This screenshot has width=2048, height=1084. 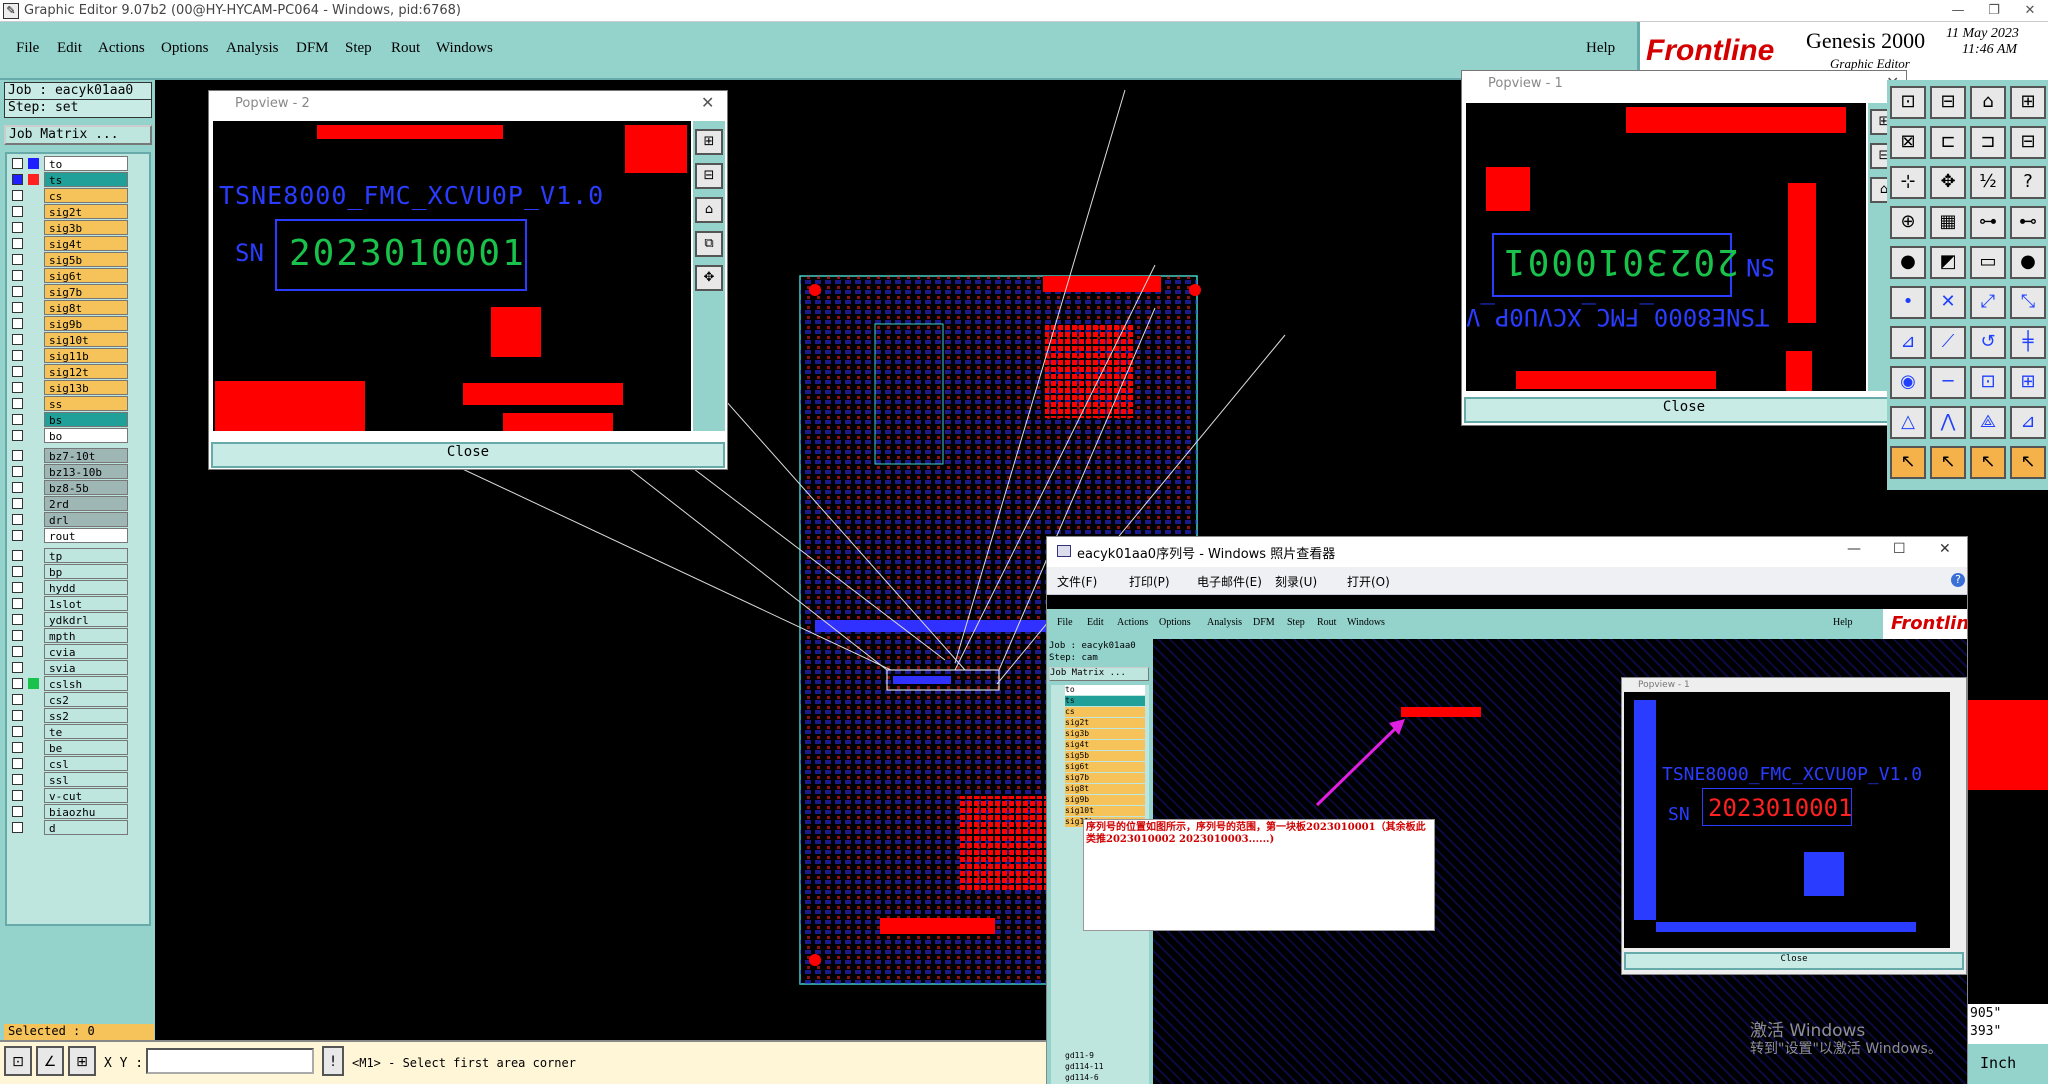 What do you see at coordinates (68, 259) in the screenshot?
I see `layer-row: sig5b` at bounding box center [68, 259].